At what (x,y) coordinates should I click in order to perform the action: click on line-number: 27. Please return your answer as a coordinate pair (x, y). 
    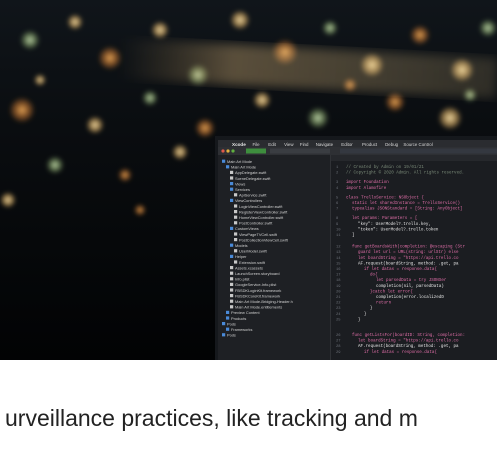
    Looking at the image, I should click on (338, 342).